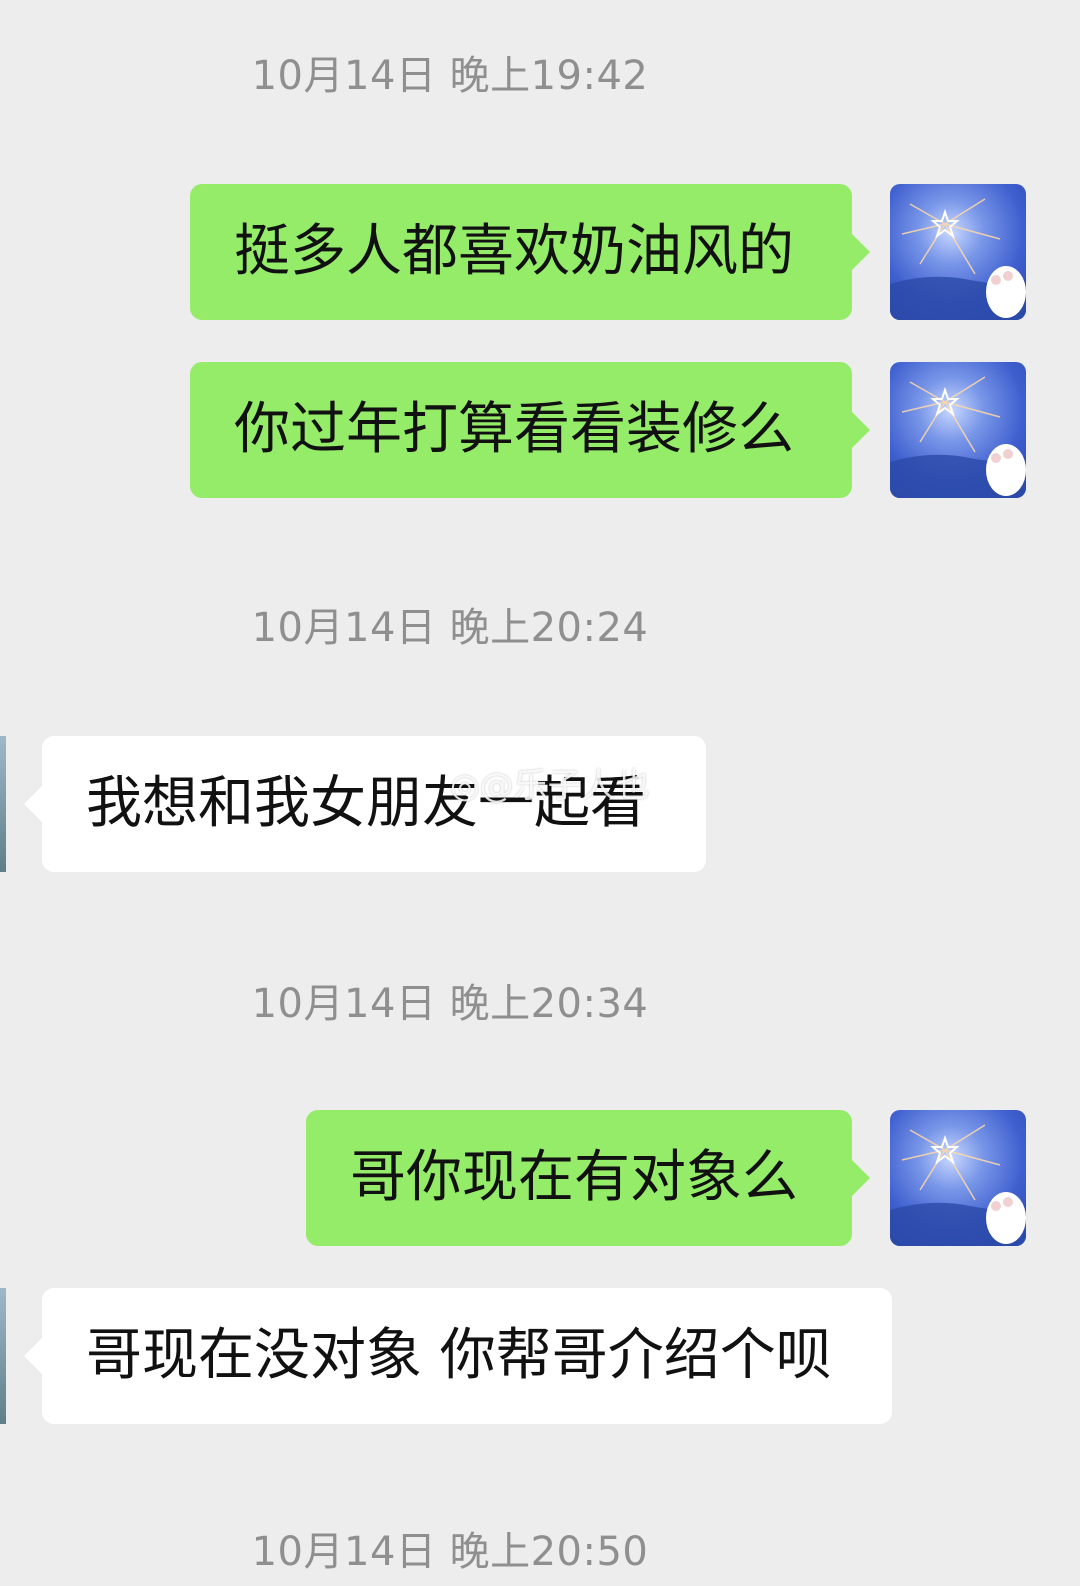  Describe the element at coordinates (530, 252) in the screenshot. I see `message-bubble-sent: 挺多人都喜欢奶油风的` at that location.